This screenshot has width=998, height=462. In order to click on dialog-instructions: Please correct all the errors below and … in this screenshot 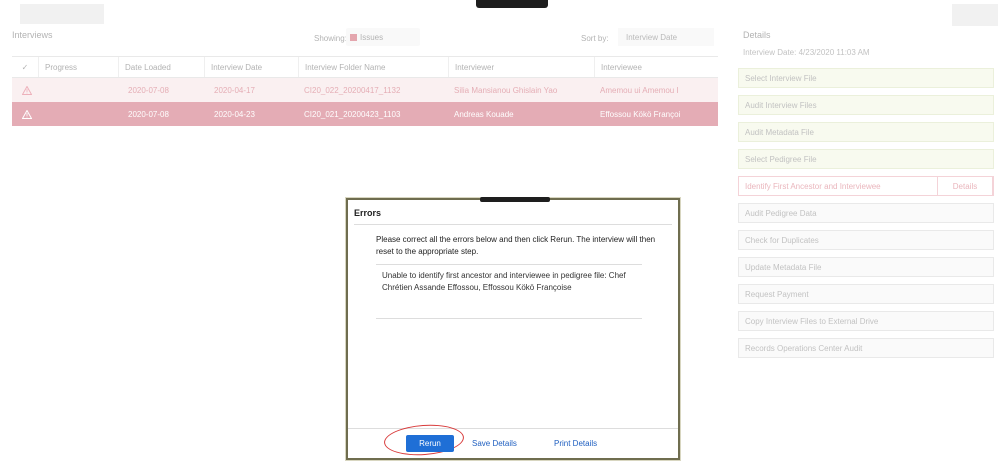, I will do `click(516, 245)`.